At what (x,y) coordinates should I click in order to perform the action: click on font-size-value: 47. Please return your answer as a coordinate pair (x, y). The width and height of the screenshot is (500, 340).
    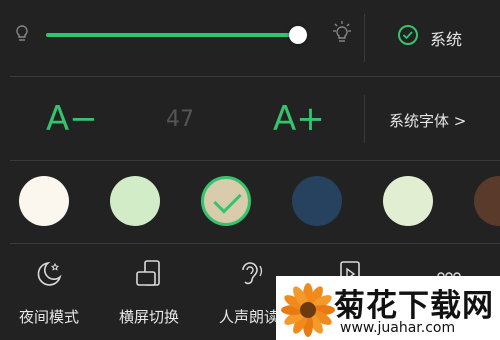
    Looking at the image, I should click on (180, 119).